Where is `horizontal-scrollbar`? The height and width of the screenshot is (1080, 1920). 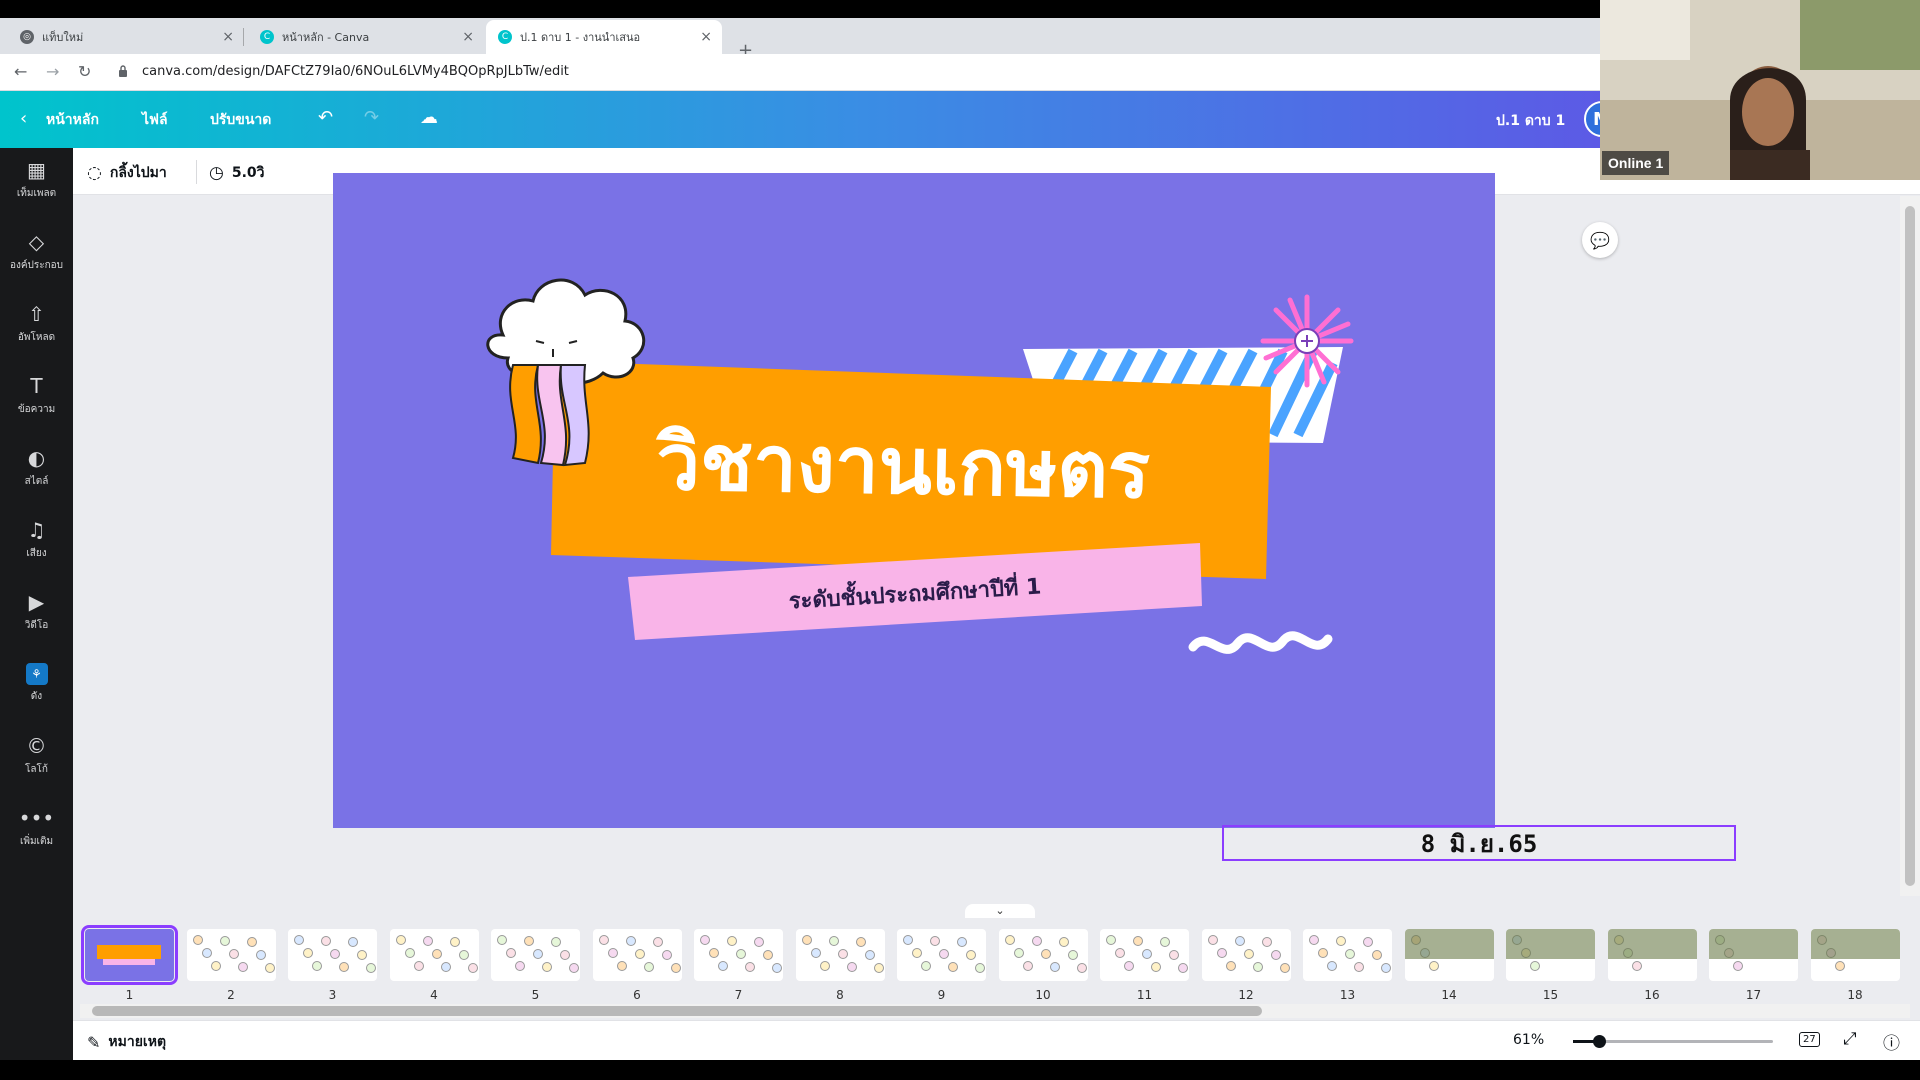 horizontal-scrollbar is located at coordinates (995, 1011).